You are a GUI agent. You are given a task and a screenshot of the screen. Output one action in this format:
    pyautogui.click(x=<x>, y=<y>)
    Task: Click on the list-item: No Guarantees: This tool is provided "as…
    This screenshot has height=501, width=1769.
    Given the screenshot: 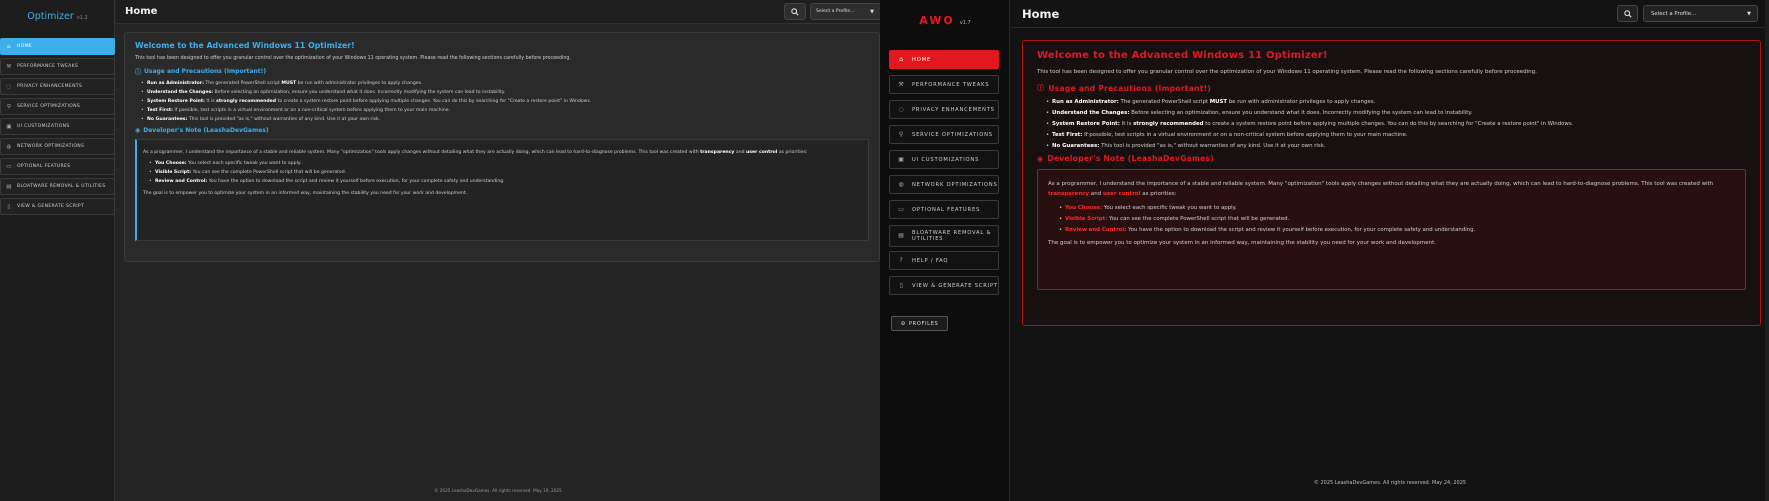 What is the action you would take?
    pyautogui.click(x=1396, y=146)
    